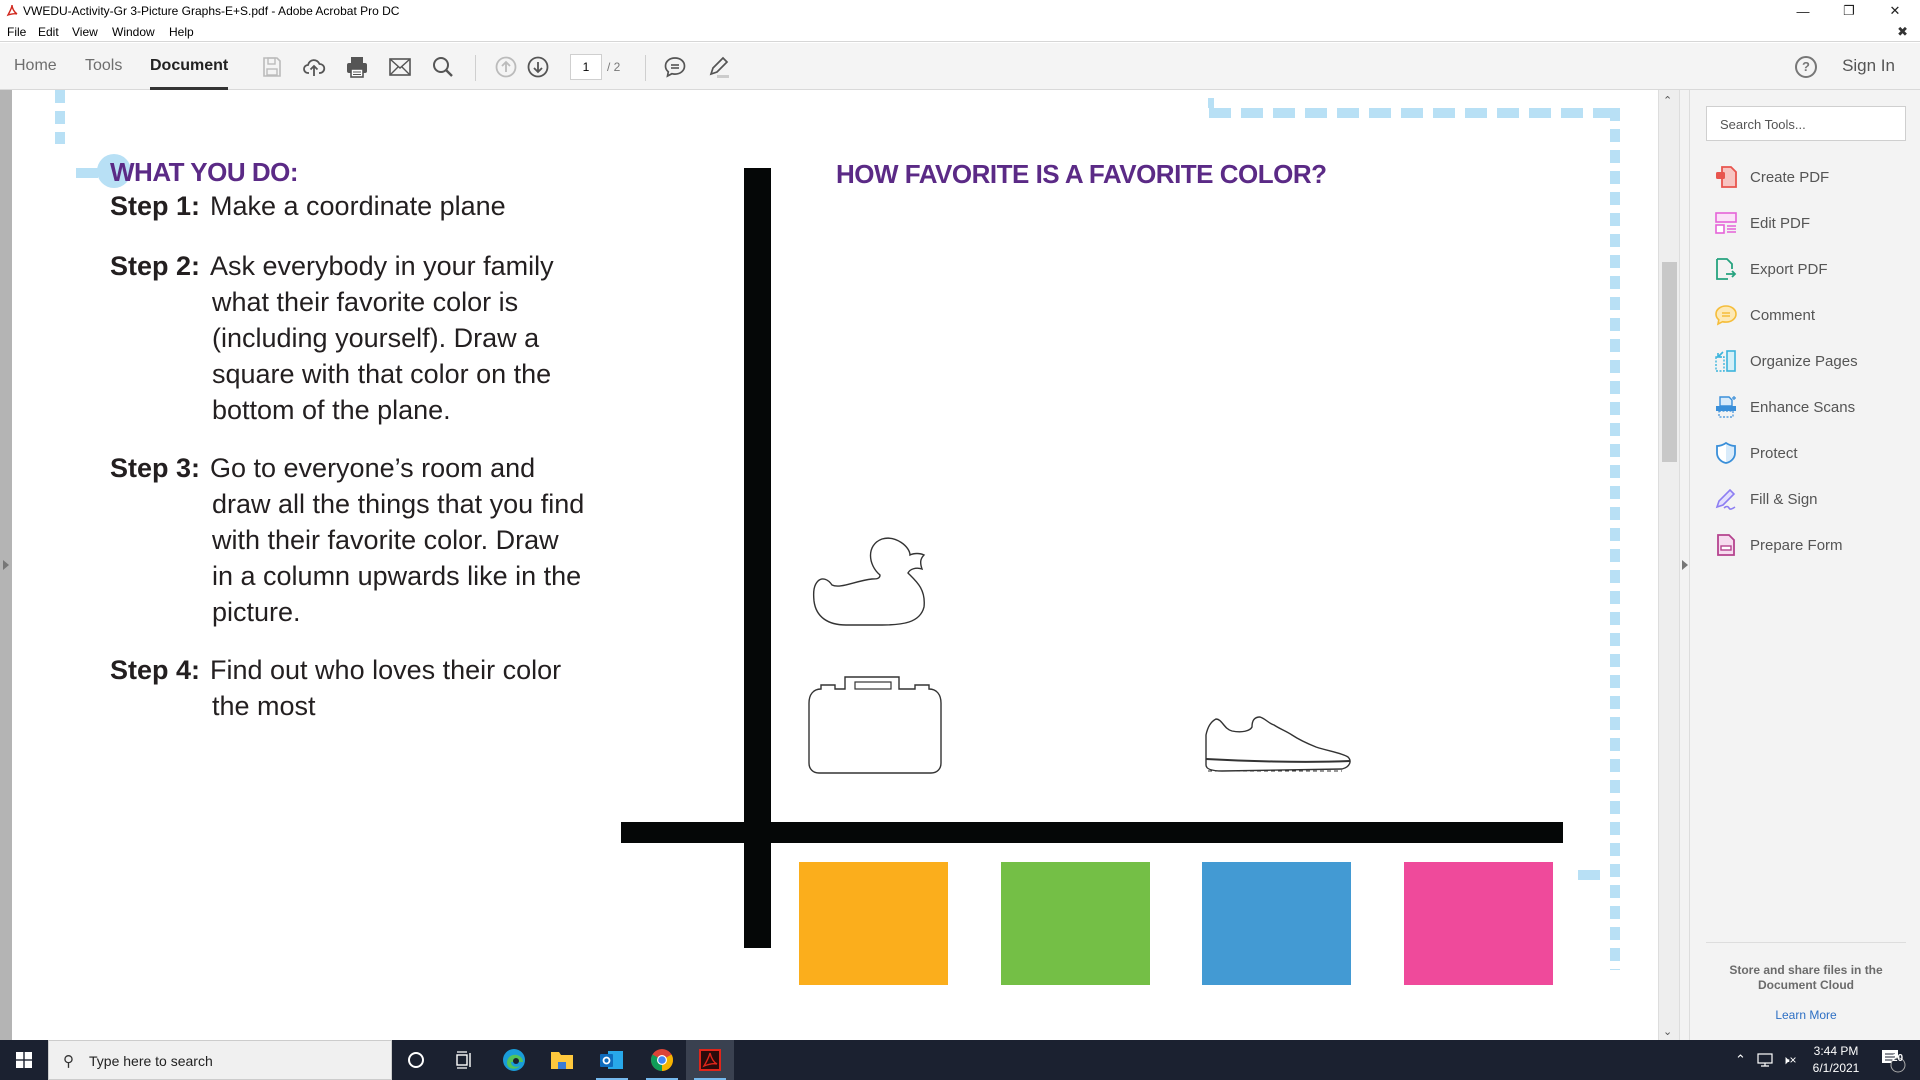  What do you see at coordinates (68, 1061) in the screenshot?
I see `search-icon: ⚲` at bounding box center [68, 1061].